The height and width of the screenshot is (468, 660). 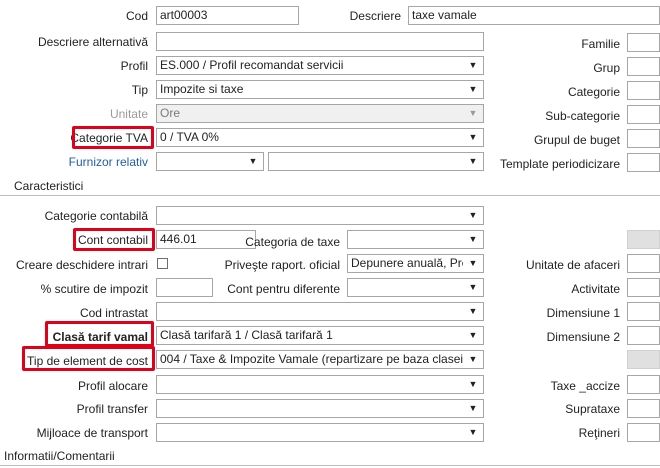 What do you see at coordinates (108, 162) in the screenshot?
I see `furnizor-relativ-link: Furnizor relativ` at bounding box center [108, 162].